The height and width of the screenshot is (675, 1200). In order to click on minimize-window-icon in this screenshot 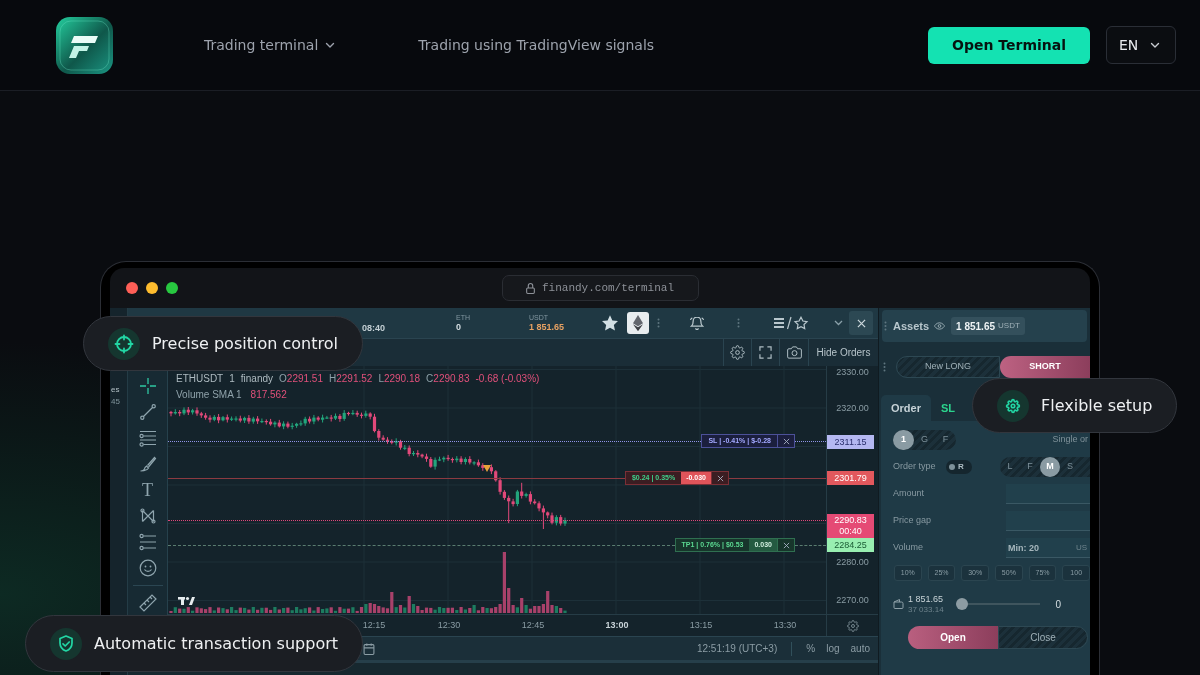, I will do `click(152, 288)`.